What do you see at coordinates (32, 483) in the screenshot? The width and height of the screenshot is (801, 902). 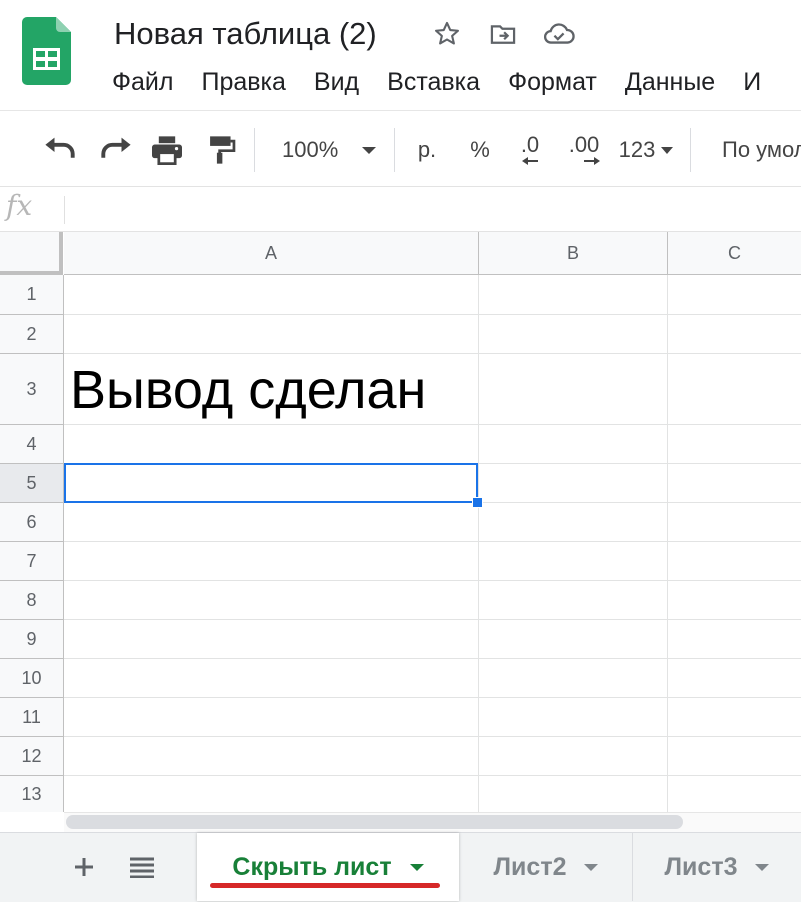 I see `row-header-5: 5` at bounding box center [32, 483].